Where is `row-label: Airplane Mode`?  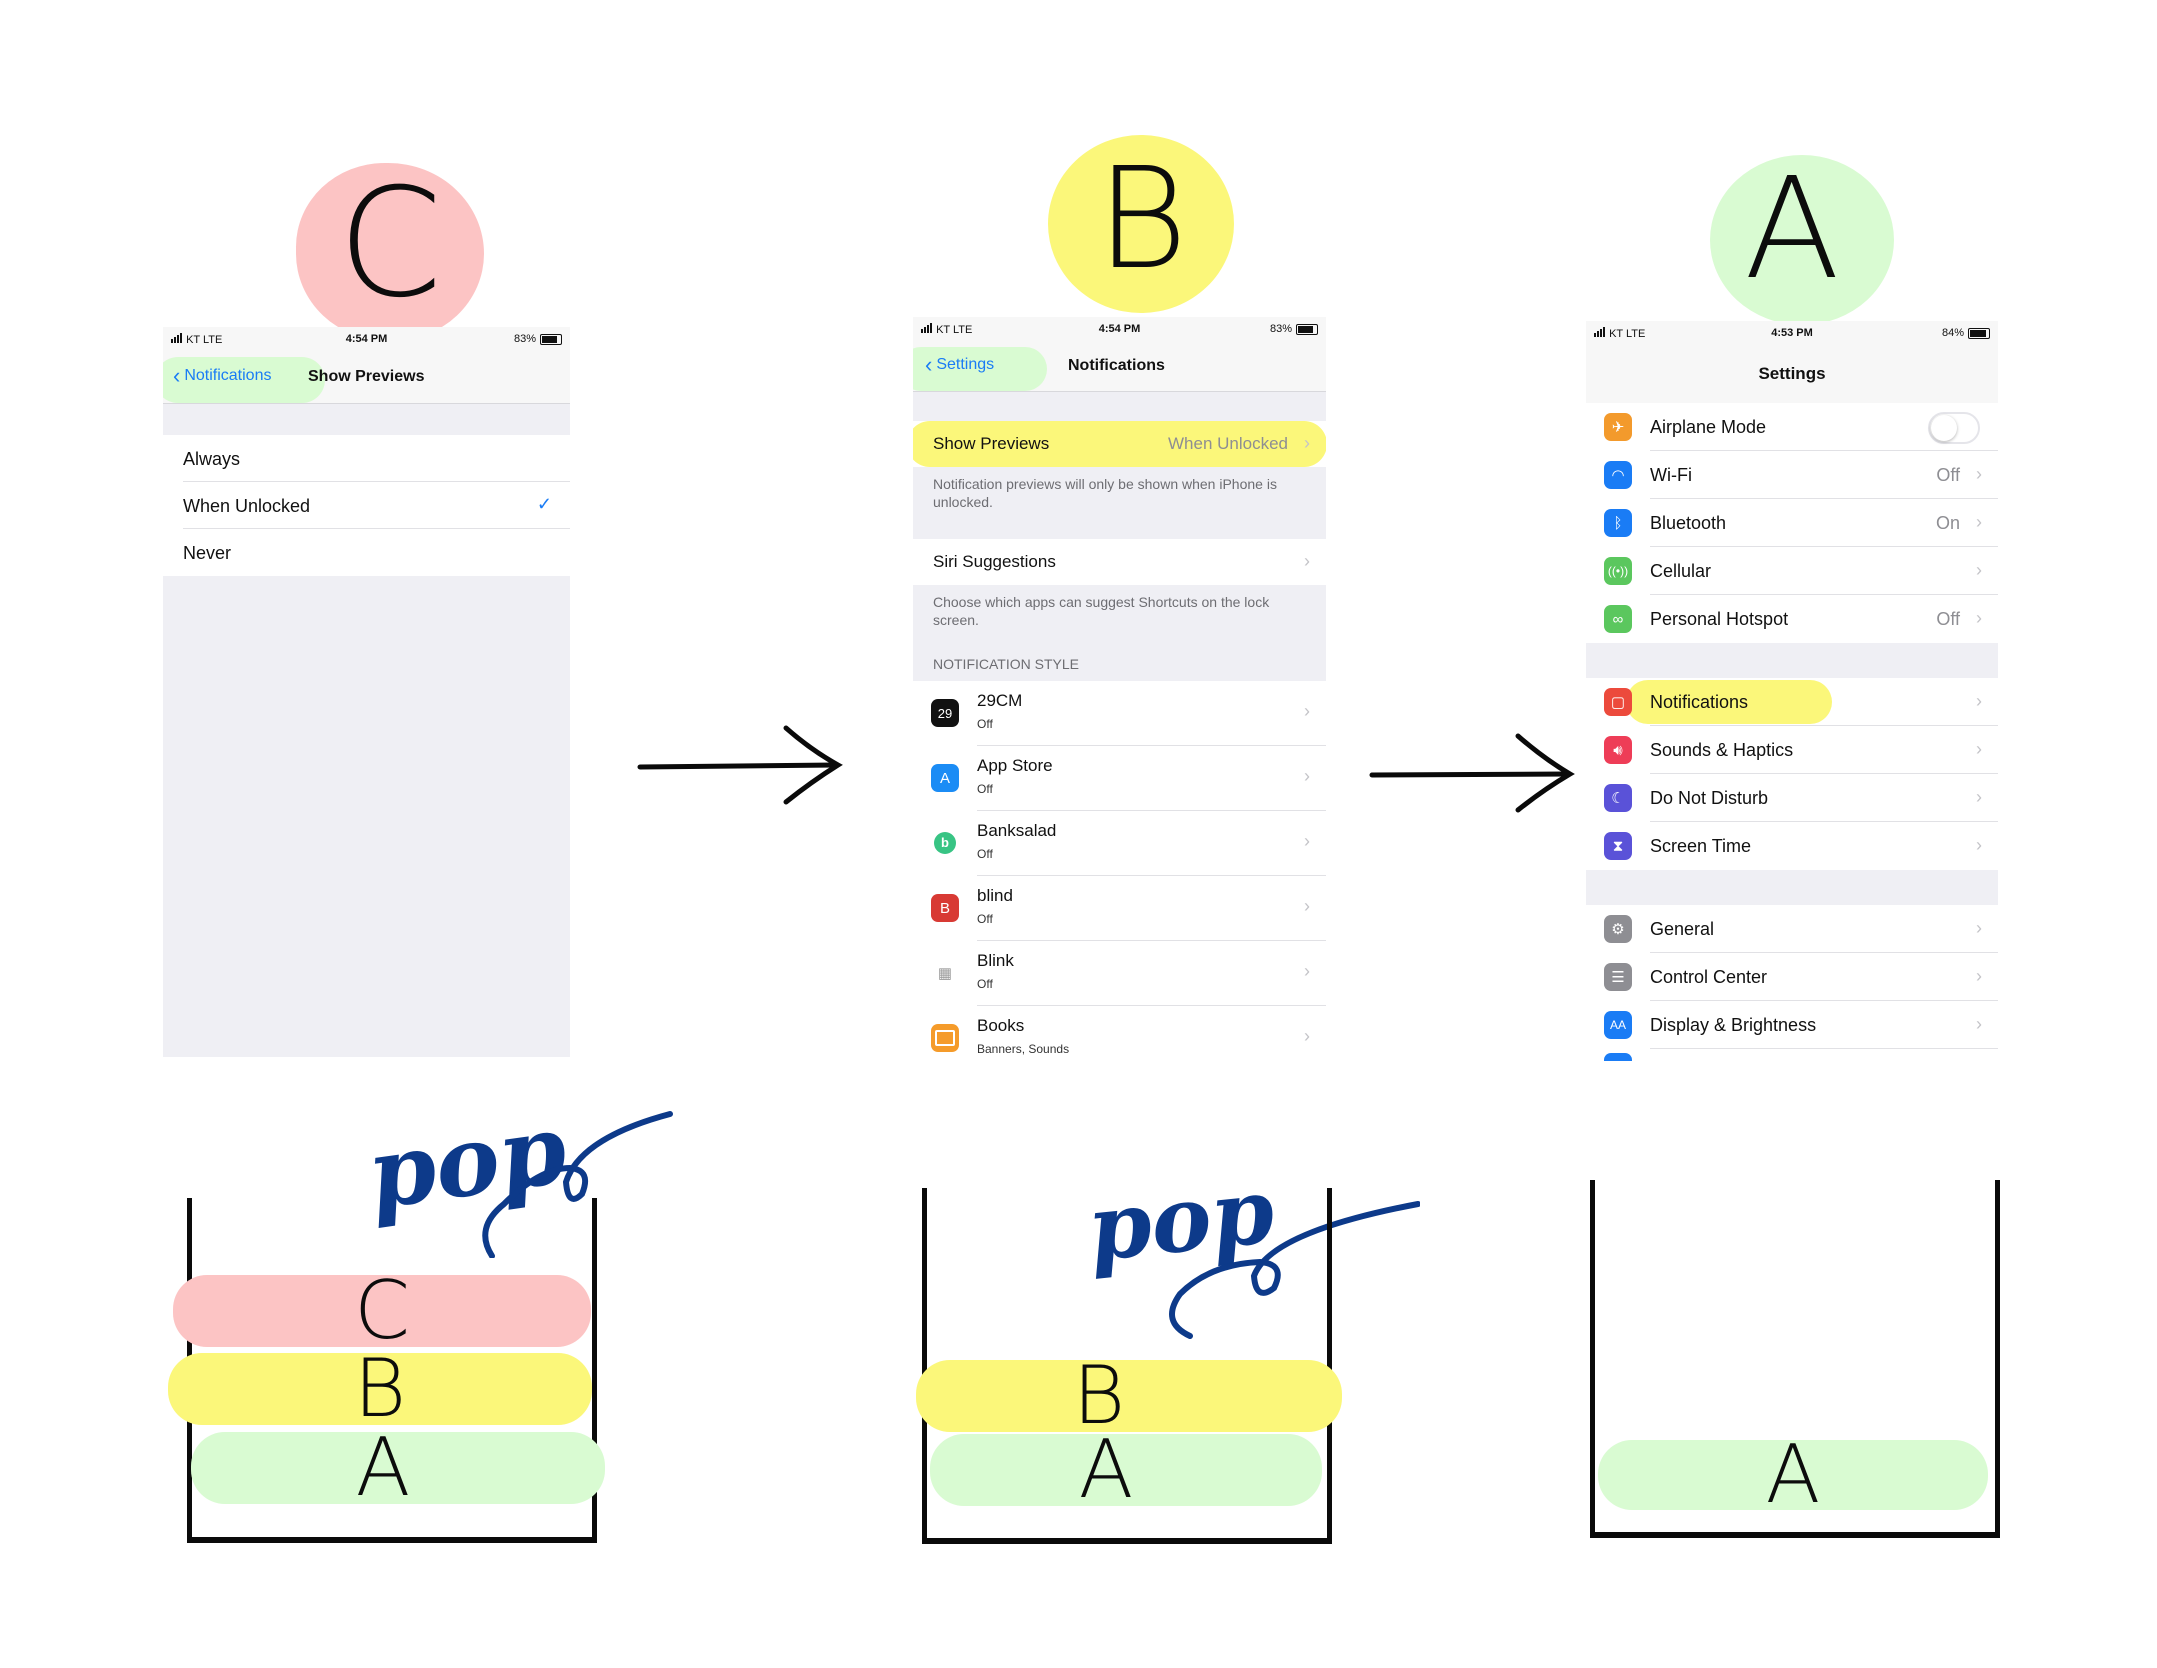 row-label: Airplane Mode is located at coordinates (1708, 427).